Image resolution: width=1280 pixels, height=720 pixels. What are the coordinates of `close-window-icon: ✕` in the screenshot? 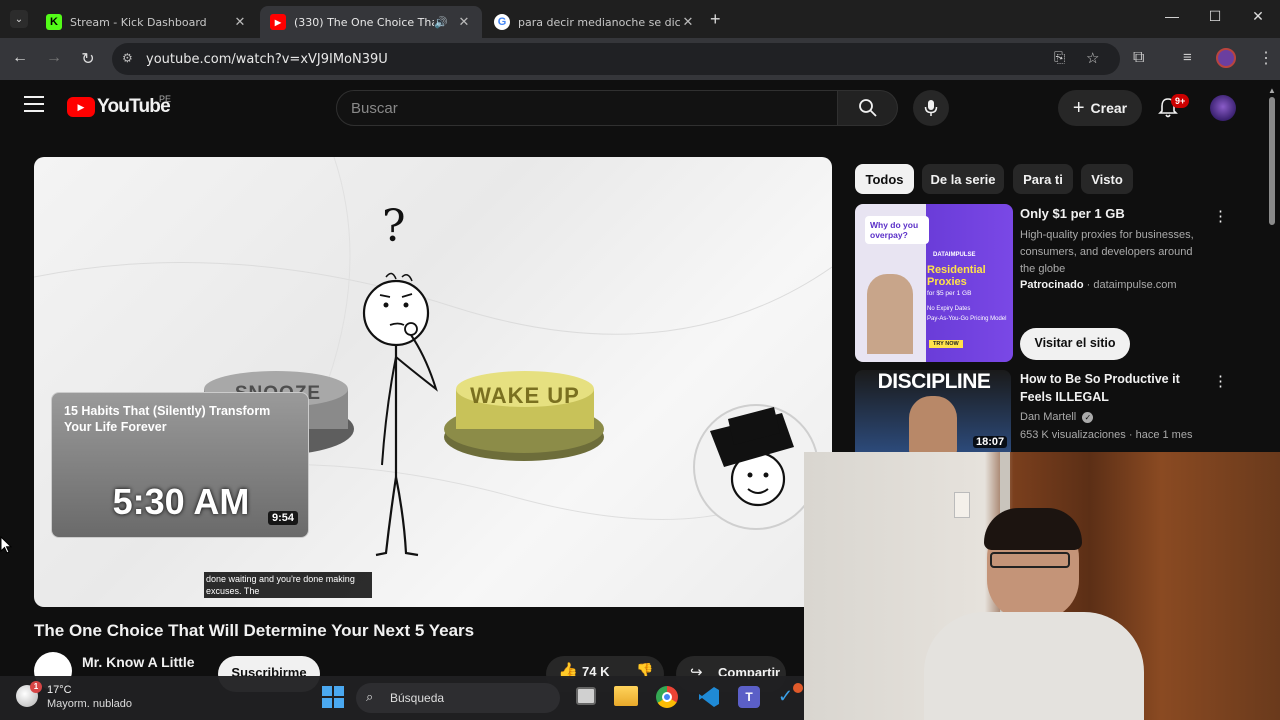 It's located at (1258, 16).